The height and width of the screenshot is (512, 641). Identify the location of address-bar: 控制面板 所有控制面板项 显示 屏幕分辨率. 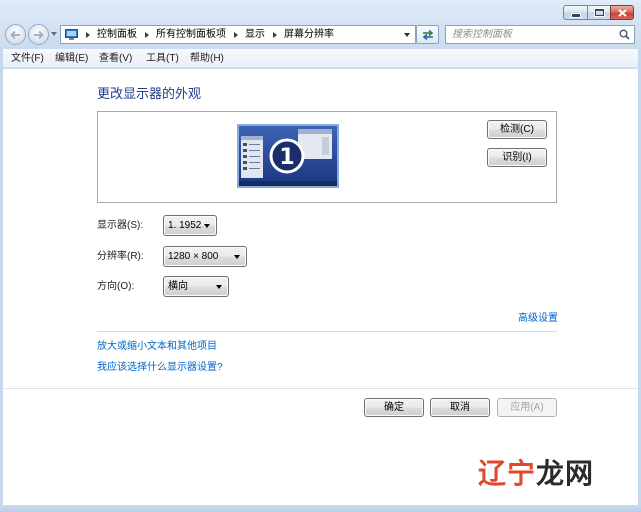
(238, 34).